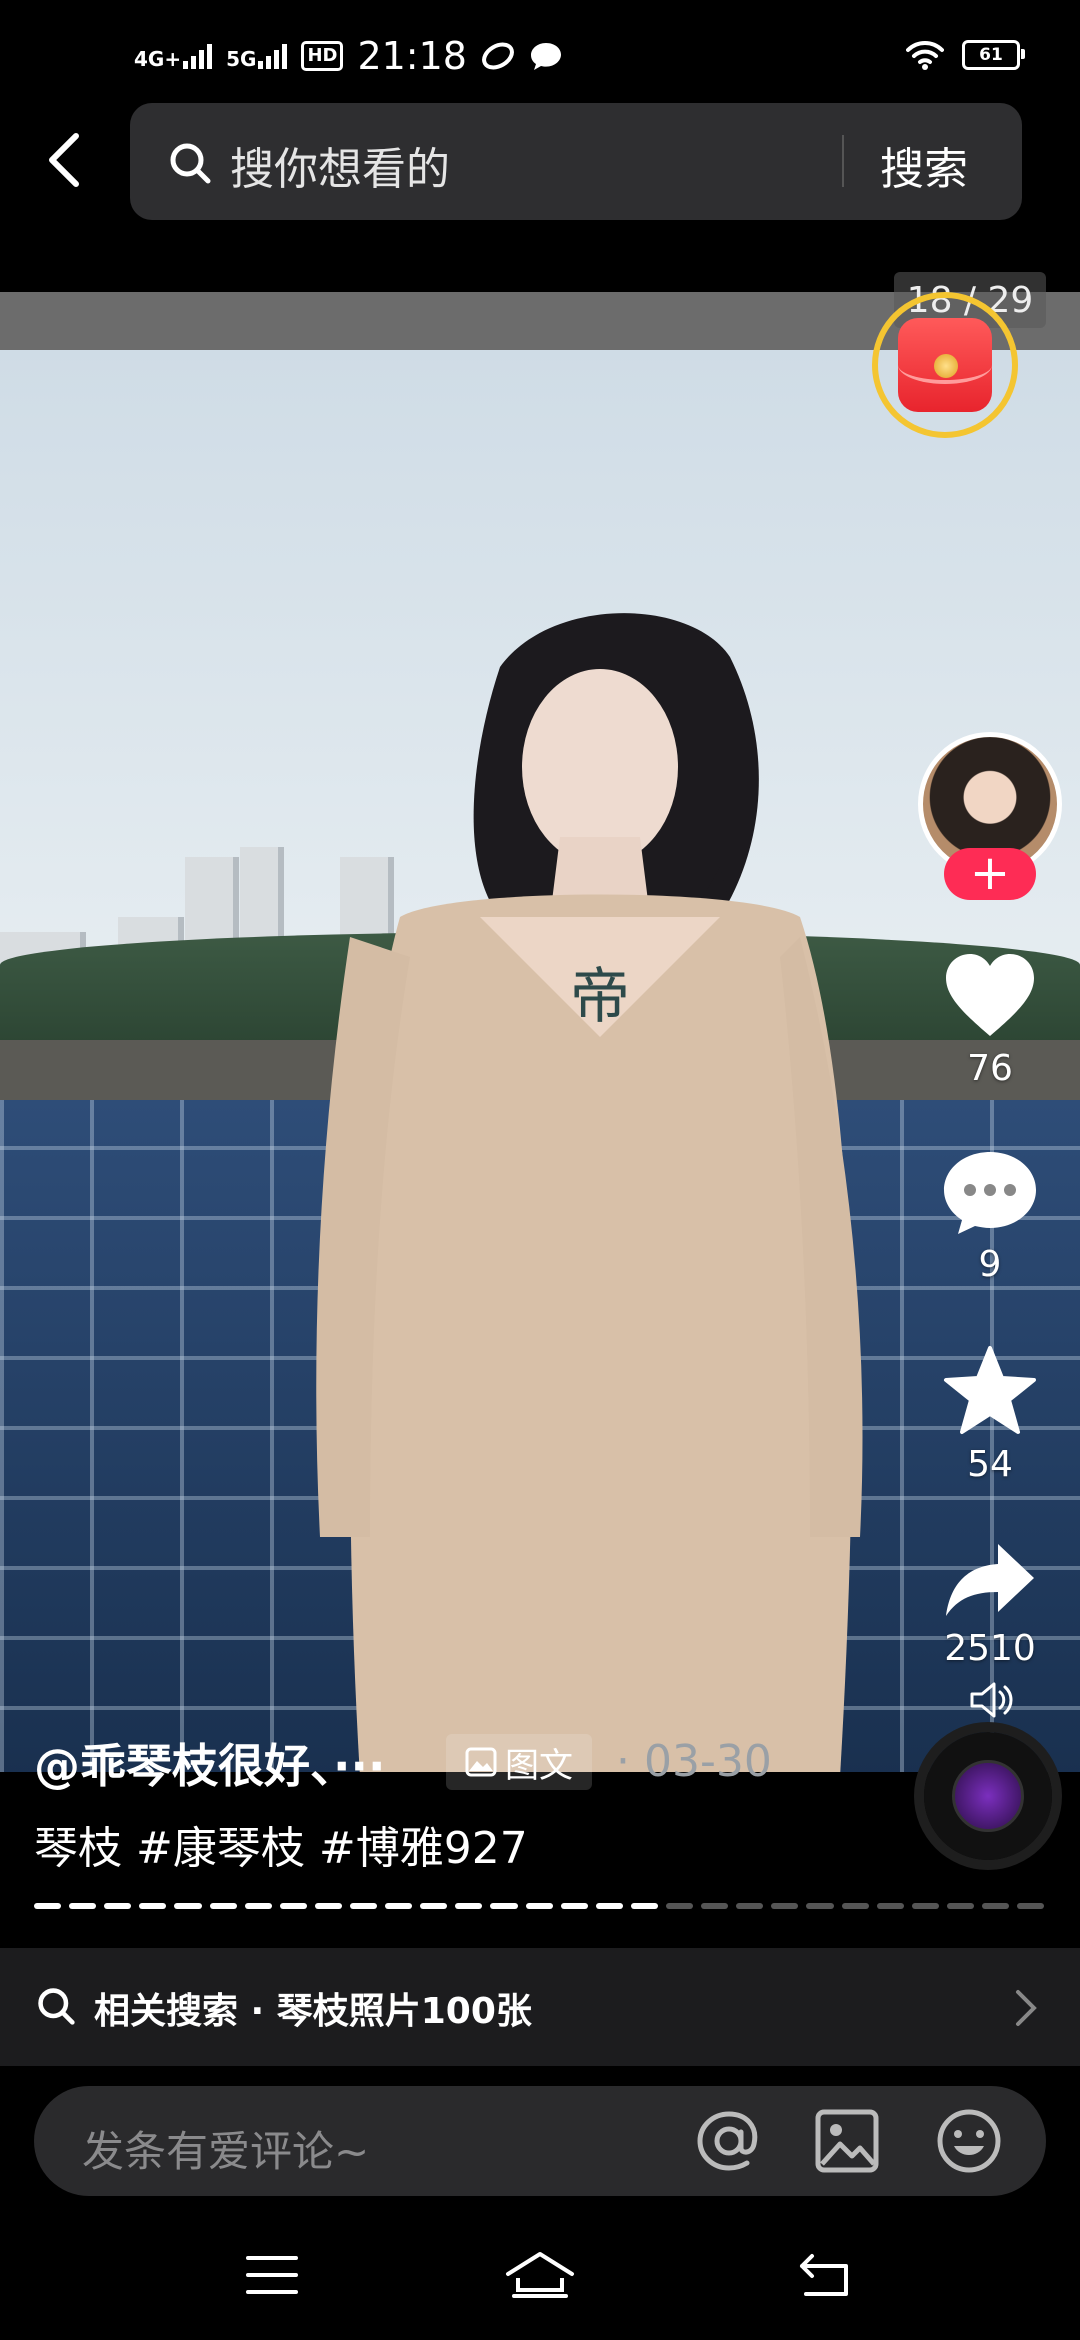 The image size is (1080, 2340). I want to click on search-placeholder: 搜你想看的, so click(340, 169).